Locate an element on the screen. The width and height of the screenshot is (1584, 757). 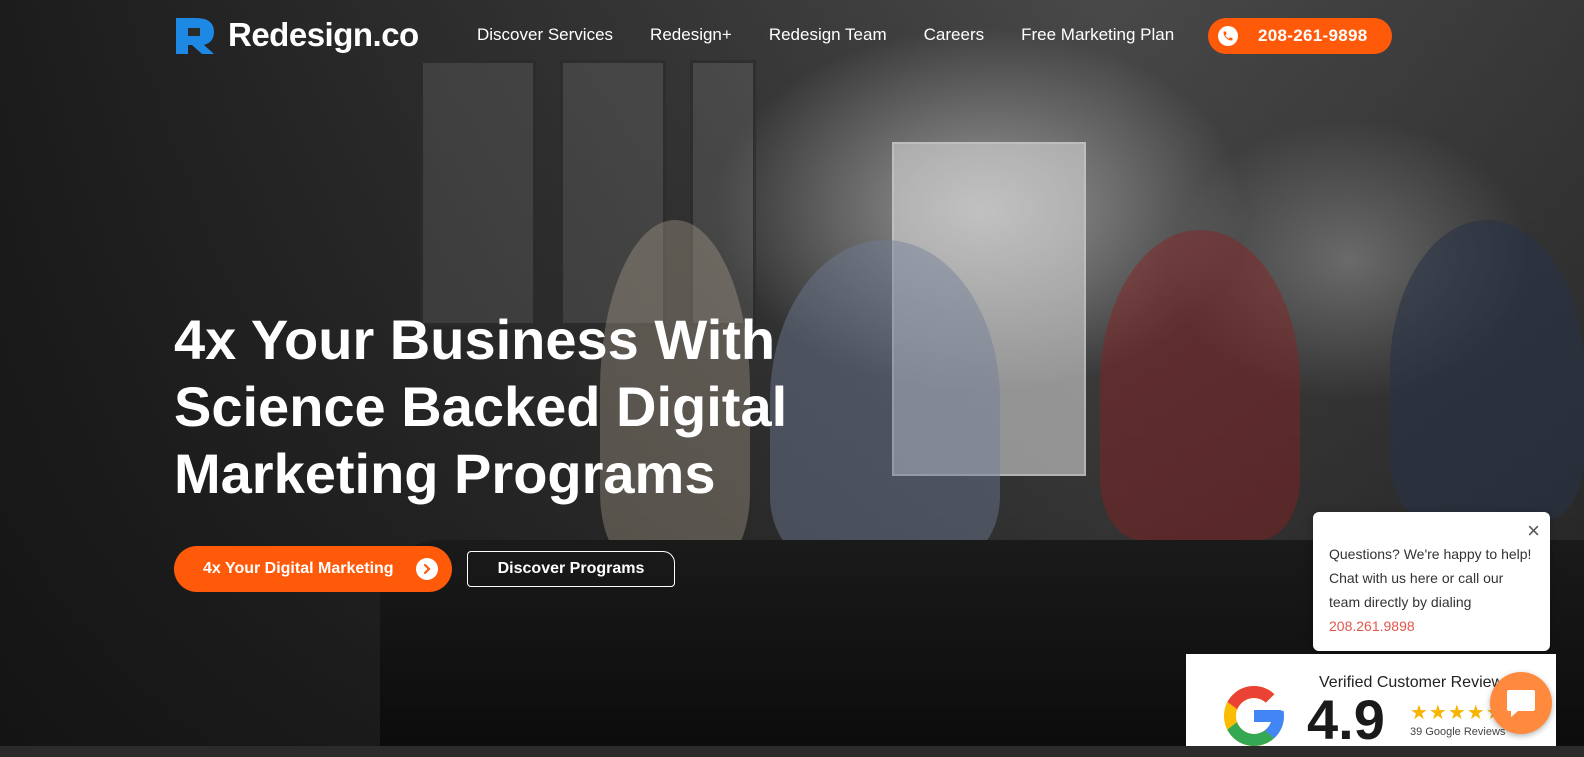
cta-secondary-label: Discover Programs is located at coordinates (571, 568).